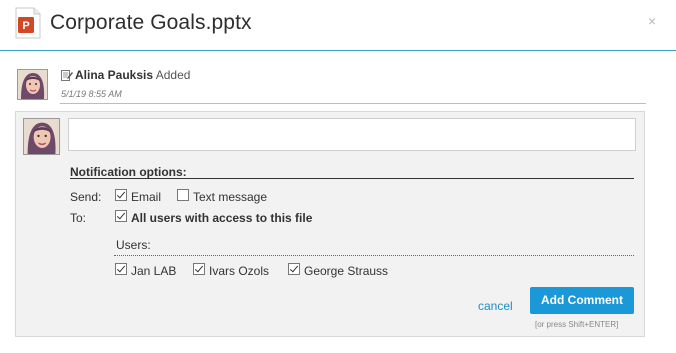  I want to click on powerpoint-icon: P, so click(28, 23).